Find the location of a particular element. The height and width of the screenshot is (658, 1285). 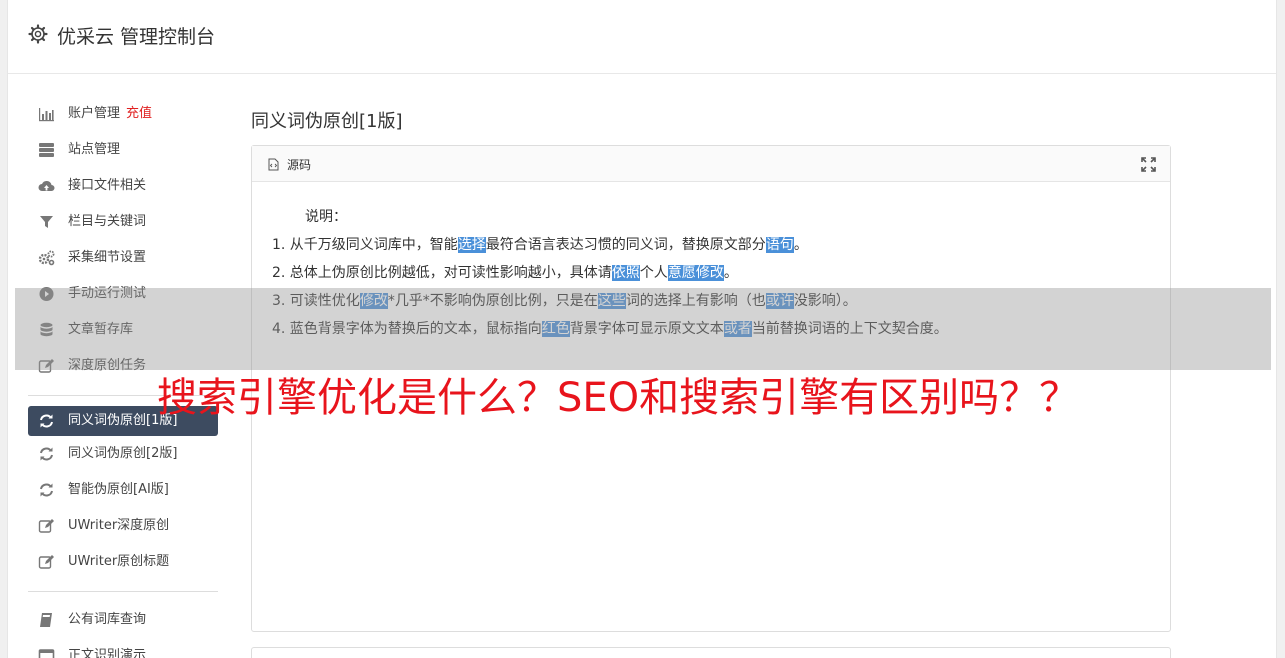

sidebar-item-columns-keywords: 栏目与关键词 is located at coordinates (123, 222).